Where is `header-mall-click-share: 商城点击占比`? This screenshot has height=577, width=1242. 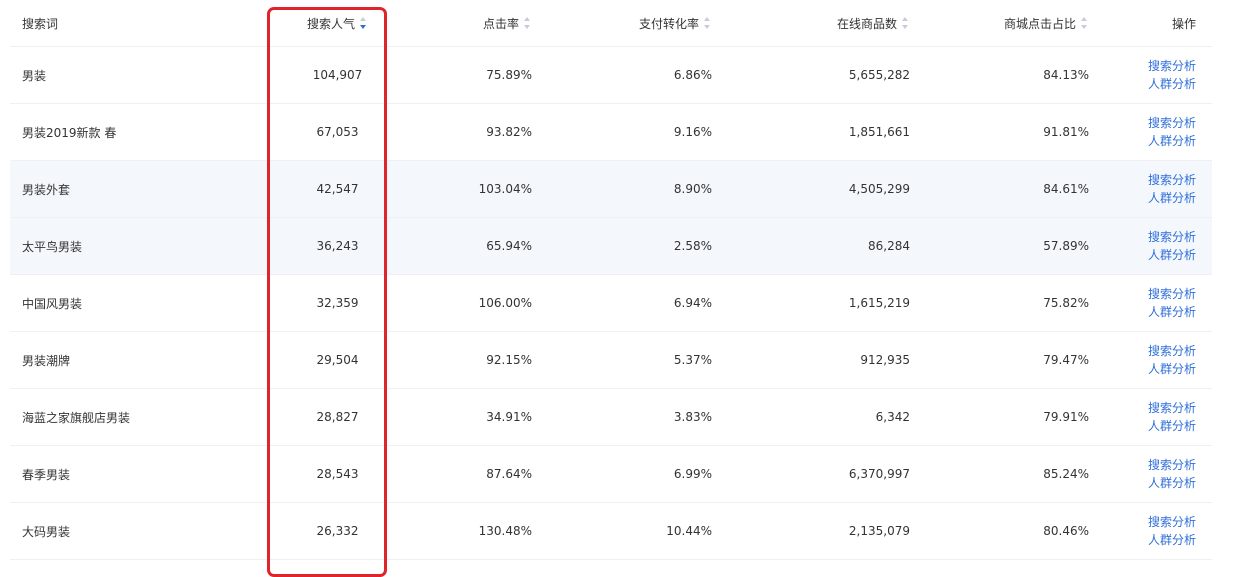 header-mall-click-share: 商城点击占比 is located at coordinates (1046, 23).